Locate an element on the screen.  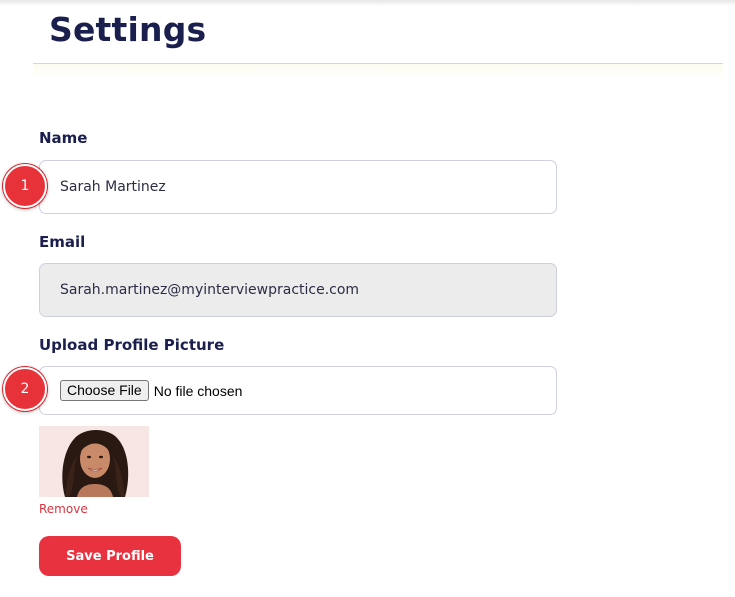
email-label: Email is located at coordinates (62, 242).